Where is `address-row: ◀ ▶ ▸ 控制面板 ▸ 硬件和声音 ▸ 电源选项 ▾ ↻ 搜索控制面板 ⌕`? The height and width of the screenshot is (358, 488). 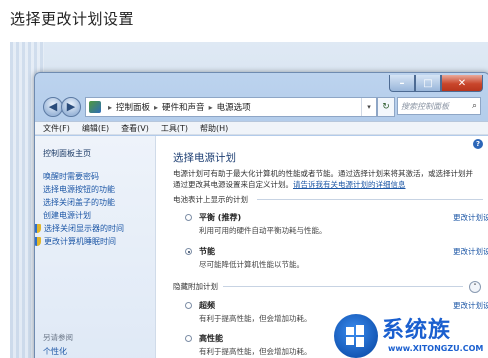 address-row: ◀ ▶ ▸ 控制面板 ▸ 硬件和声音 ▸ 电源选项 ▾ ↻ 搜索控制面板 ⌕ is located at coordinates (262, 107).